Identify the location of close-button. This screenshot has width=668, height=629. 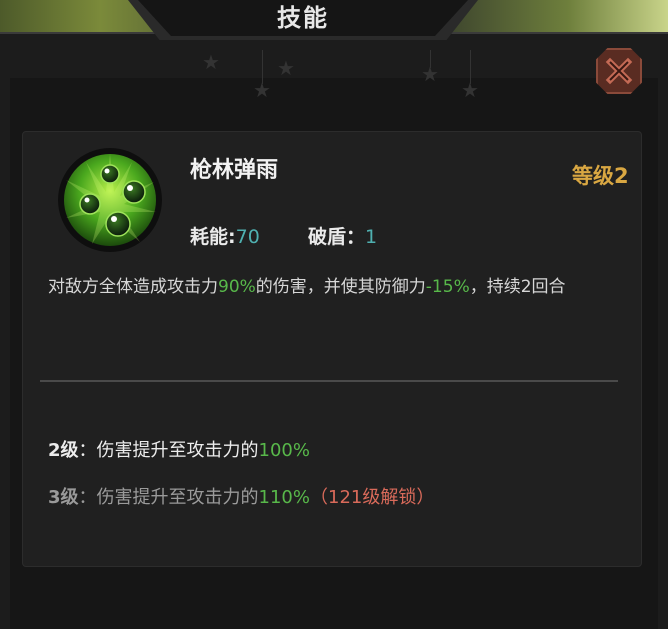
(619, 71).